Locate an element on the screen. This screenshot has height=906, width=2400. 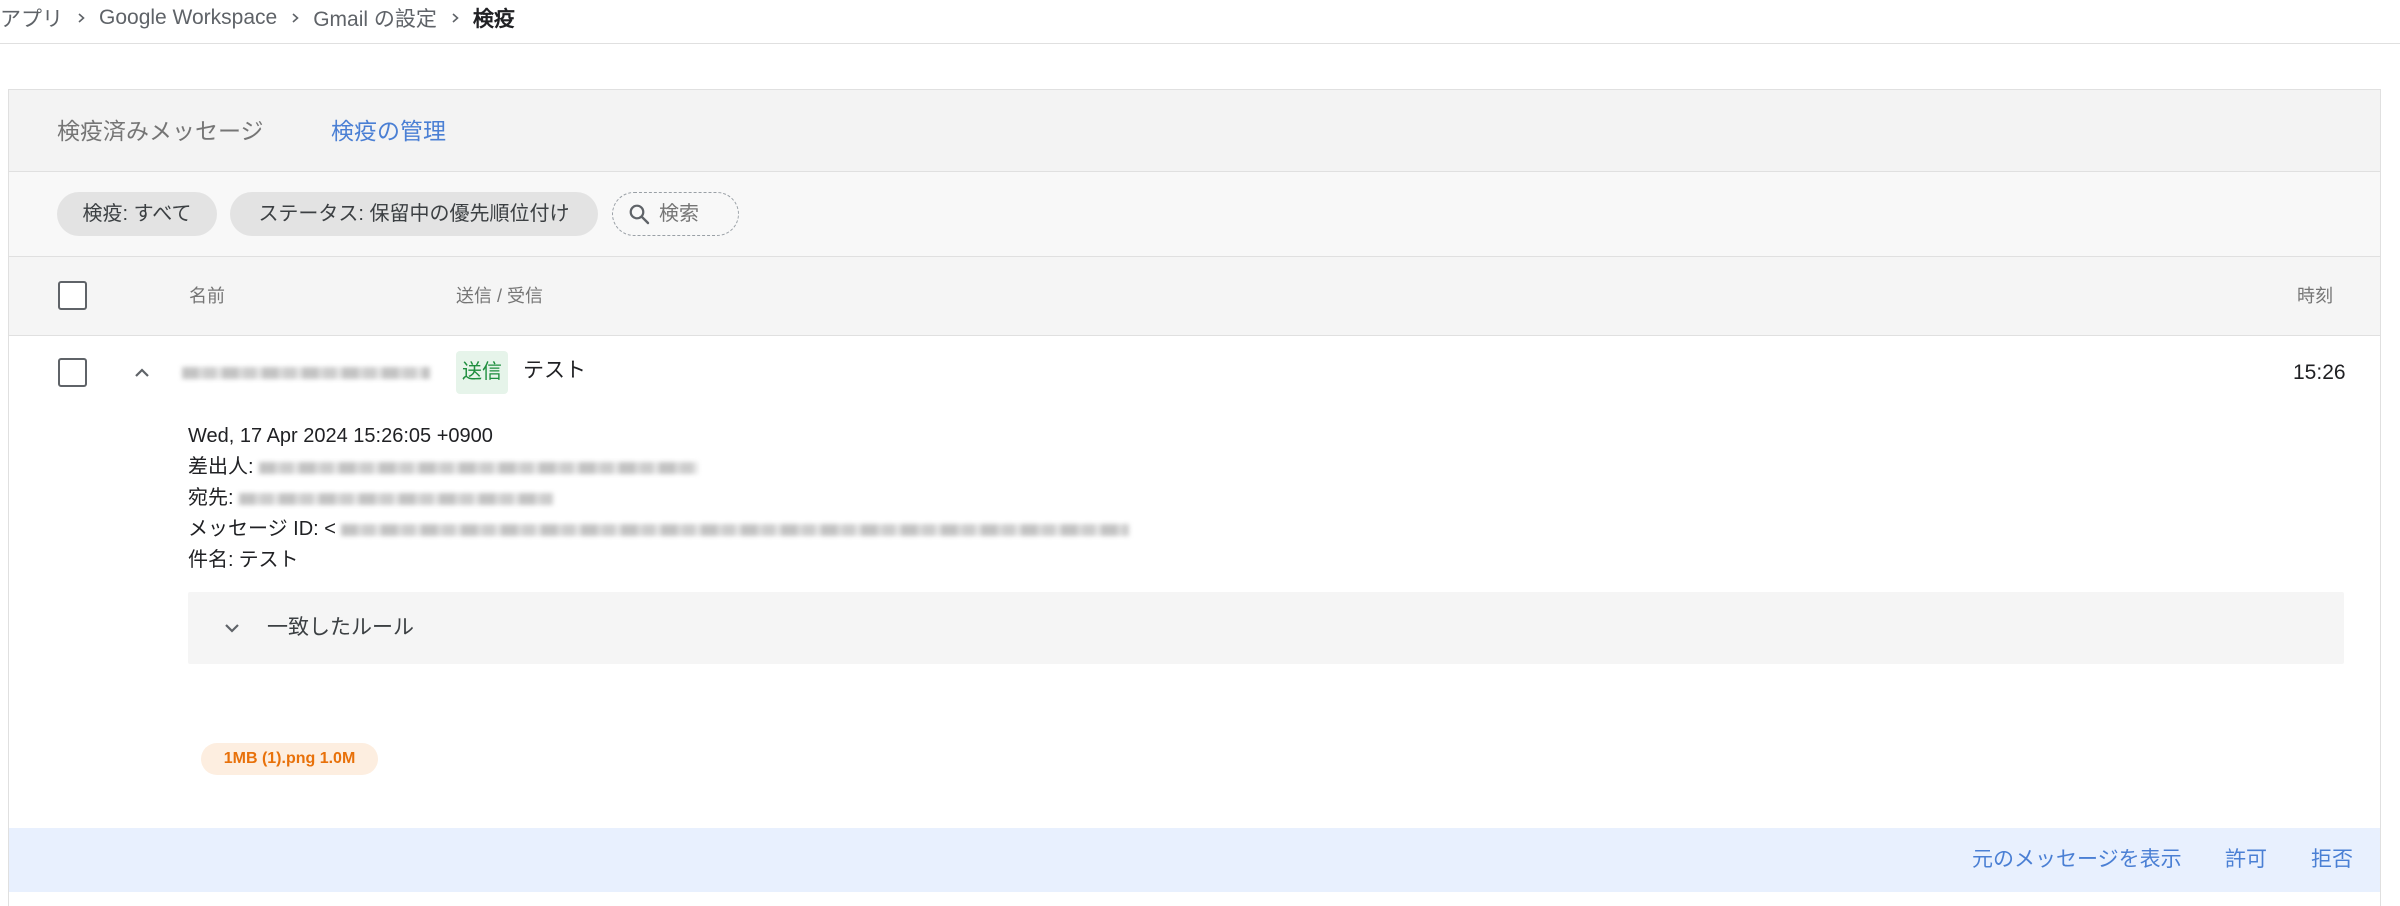
breadcrumb-item-google-workspace: Google Workspace is located at coordinates (188, 18).